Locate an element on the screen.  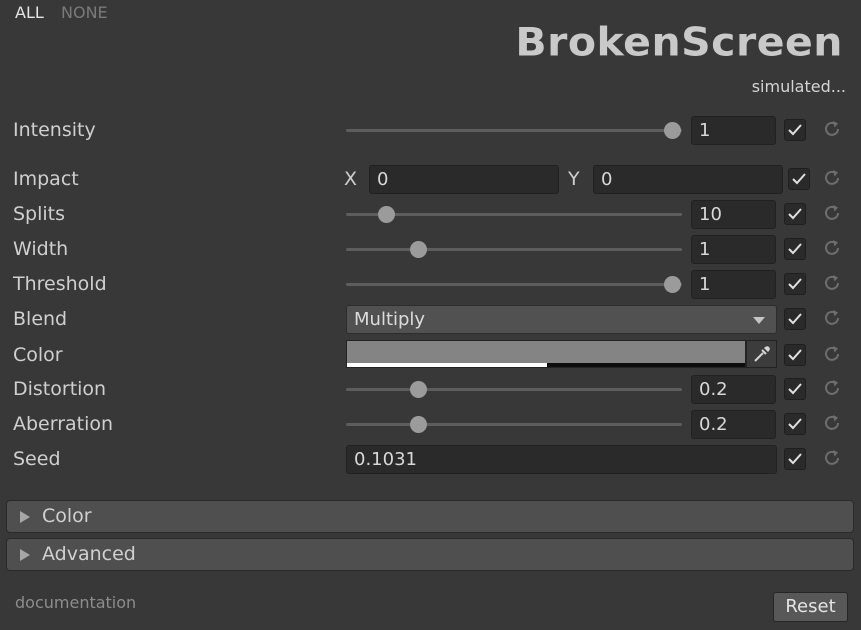
param-row-impact: Impact X 0 Y 0 is located at coordinates (430, 179).